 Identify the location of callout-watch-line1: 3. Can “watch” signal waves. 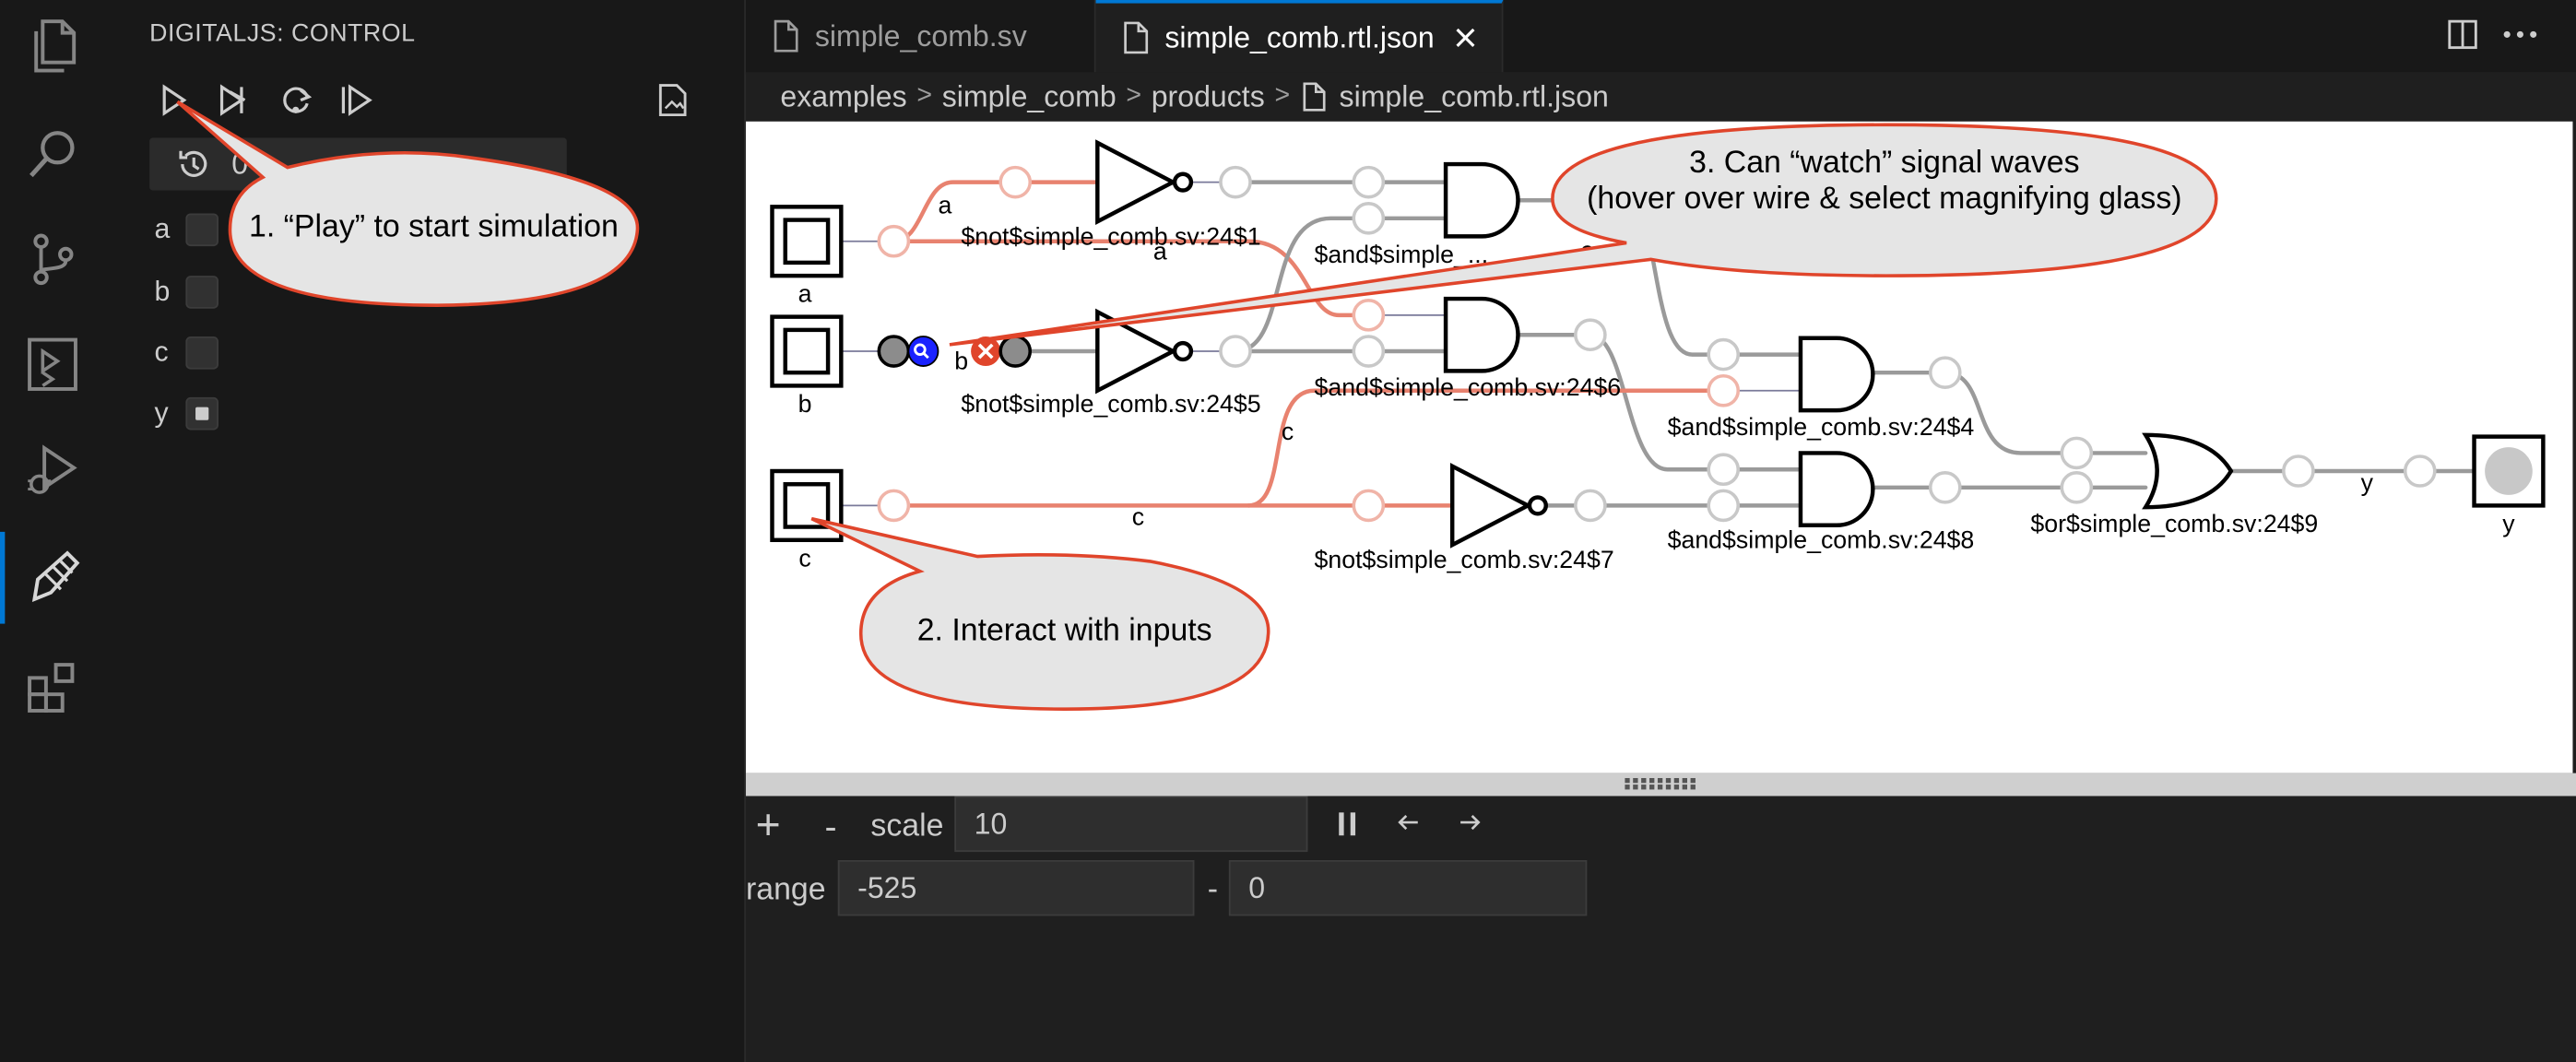
(1884, 163).